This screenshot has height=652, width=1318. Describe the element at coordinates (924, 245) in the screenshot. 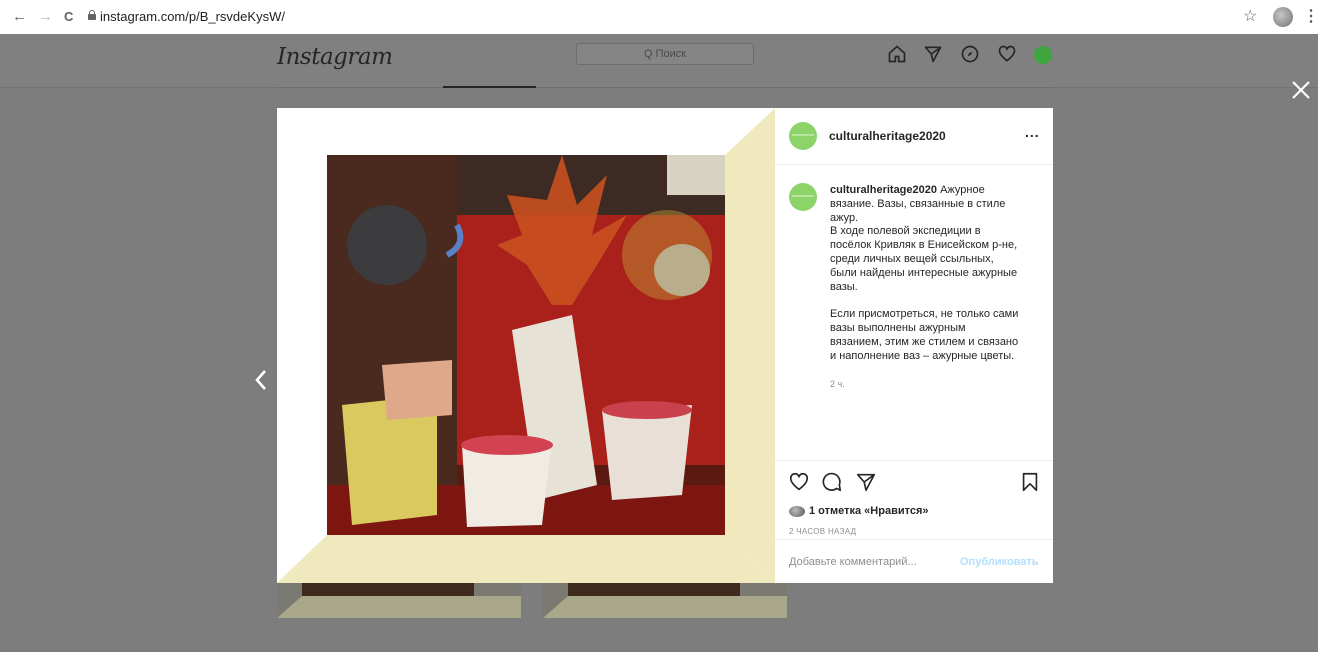

I see `caption-line: посёлок Кривляк в Енисейском р-не,` at that location.